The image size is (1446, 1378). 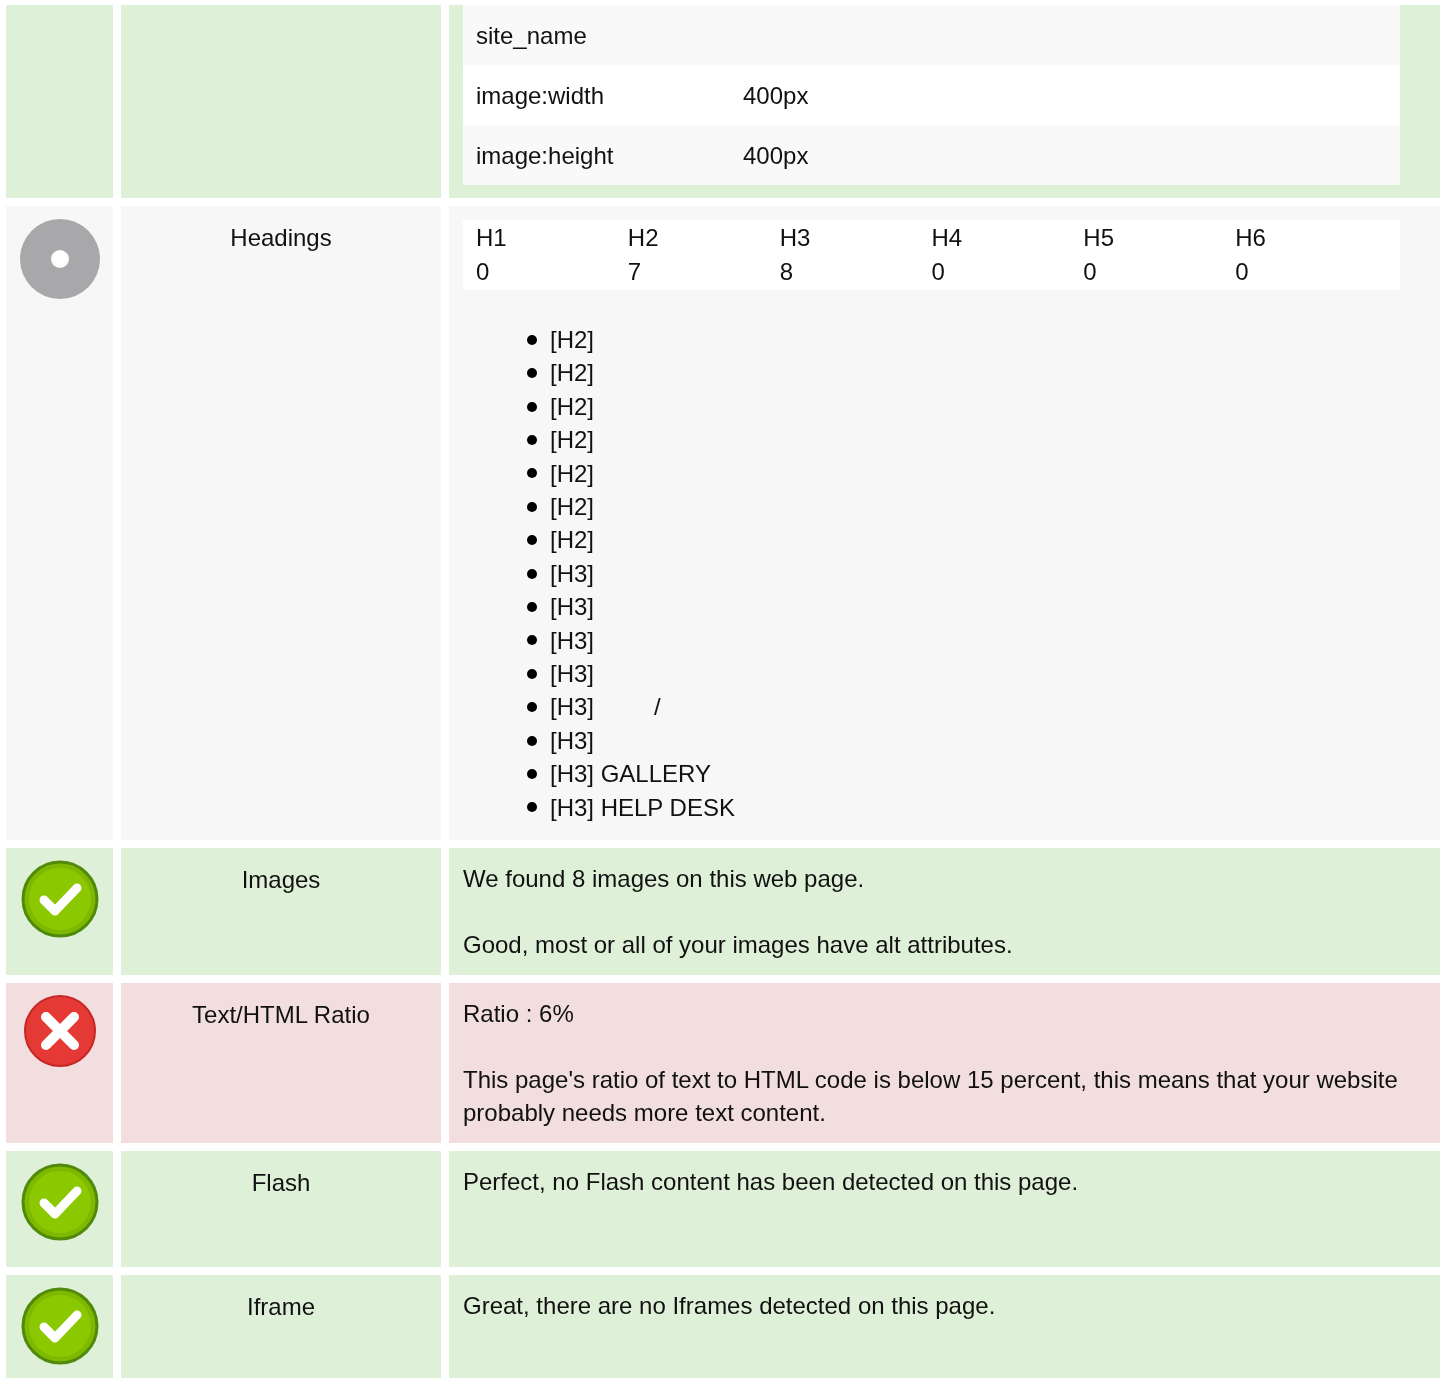 What do you see at coordinates (532, 35) in the screenshot?
I see `meta-name: site_name` at bounding box center [532, 35].